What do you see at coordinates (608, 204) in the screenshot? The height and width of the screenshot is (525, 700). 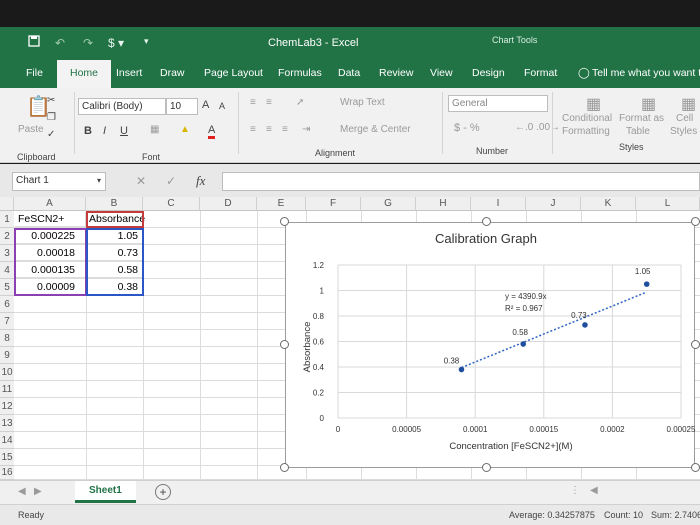 I see `column-header-k: K` at bounding box center [608, 204].